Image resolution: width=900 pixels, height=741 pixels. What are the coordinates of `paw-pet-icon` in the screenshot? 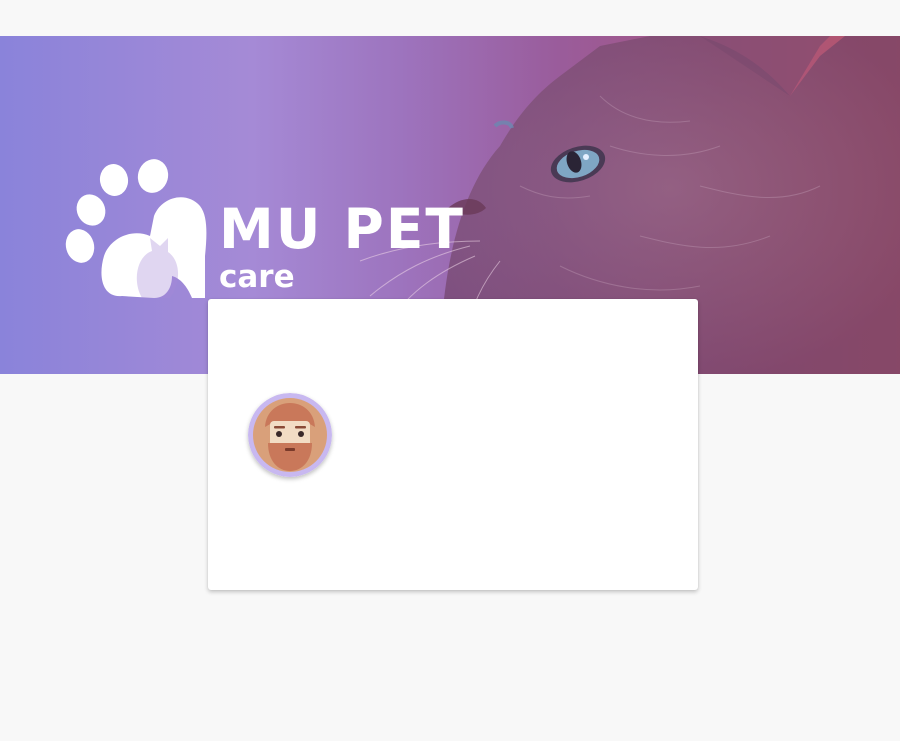 It's located at (136, 228).